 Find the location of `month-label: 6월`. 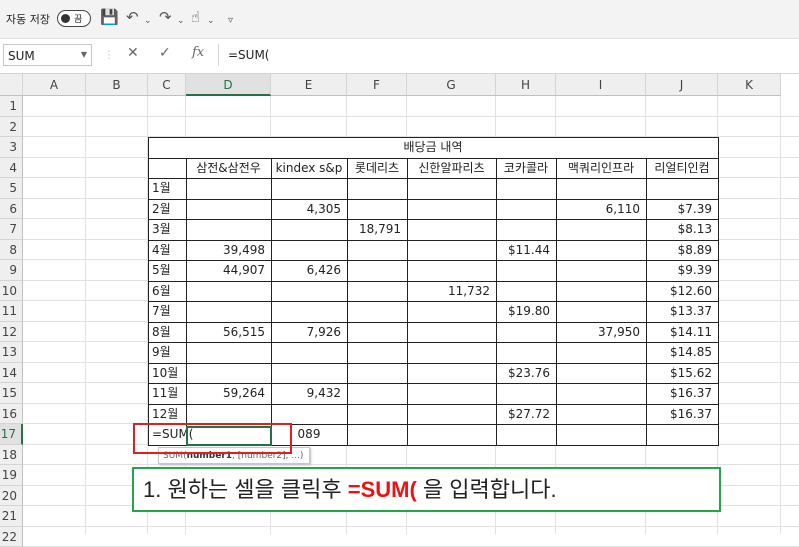

month-label: 6월 is located at coordinates (167, 291).